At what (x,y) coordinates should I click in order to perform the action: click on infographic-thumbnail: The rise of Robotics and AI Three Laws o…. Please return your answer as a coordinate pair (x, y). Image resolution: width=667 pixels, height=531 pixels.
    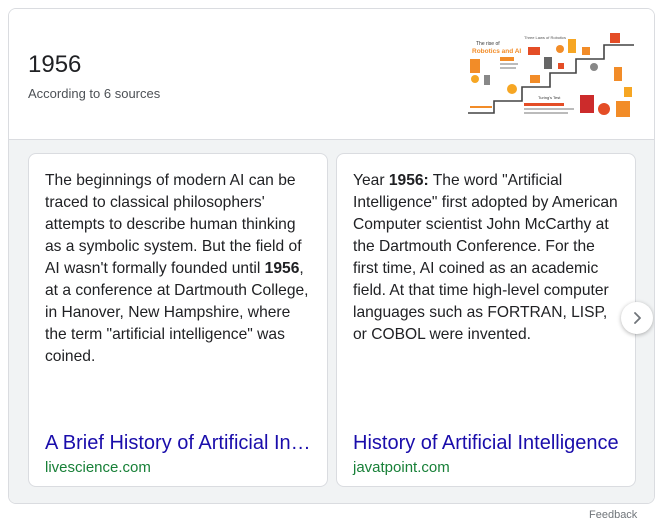
    Looking at the image, I should click on (551, 75).